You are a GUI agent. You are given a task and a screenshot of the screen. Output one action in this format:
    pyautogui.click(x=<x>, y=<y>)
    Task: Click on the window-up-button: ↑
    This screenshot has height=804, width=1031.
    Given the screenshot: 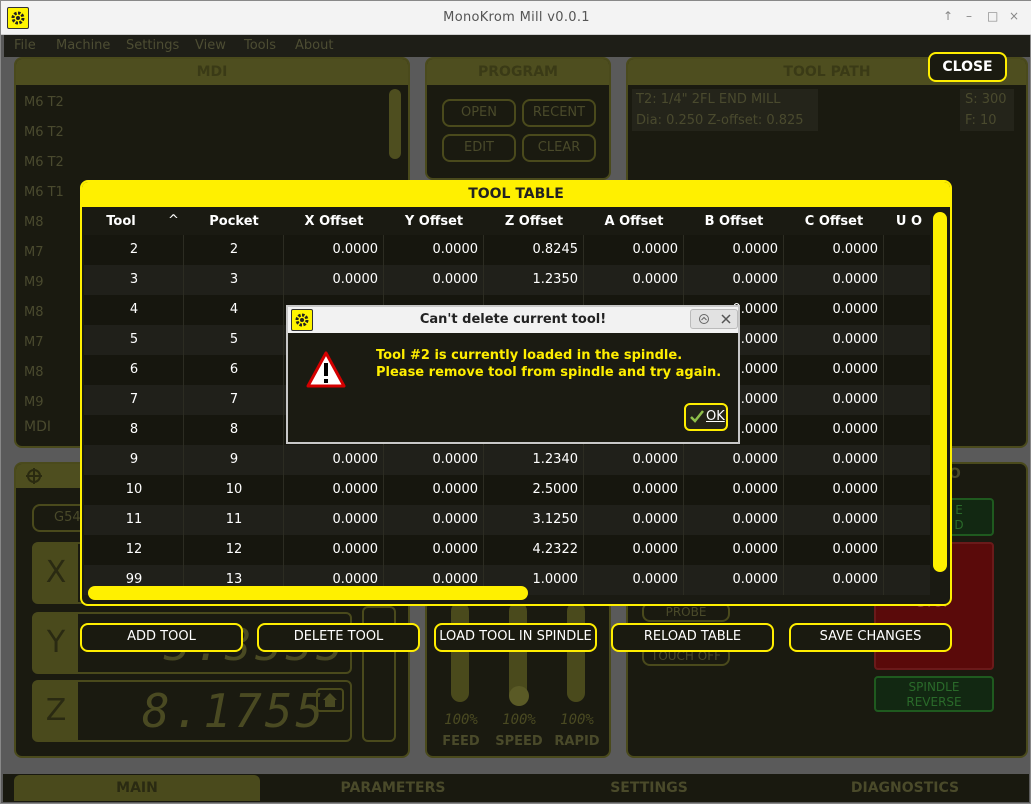 What is the action you would take?
    pyautogui.click(x=948, y=16)
    